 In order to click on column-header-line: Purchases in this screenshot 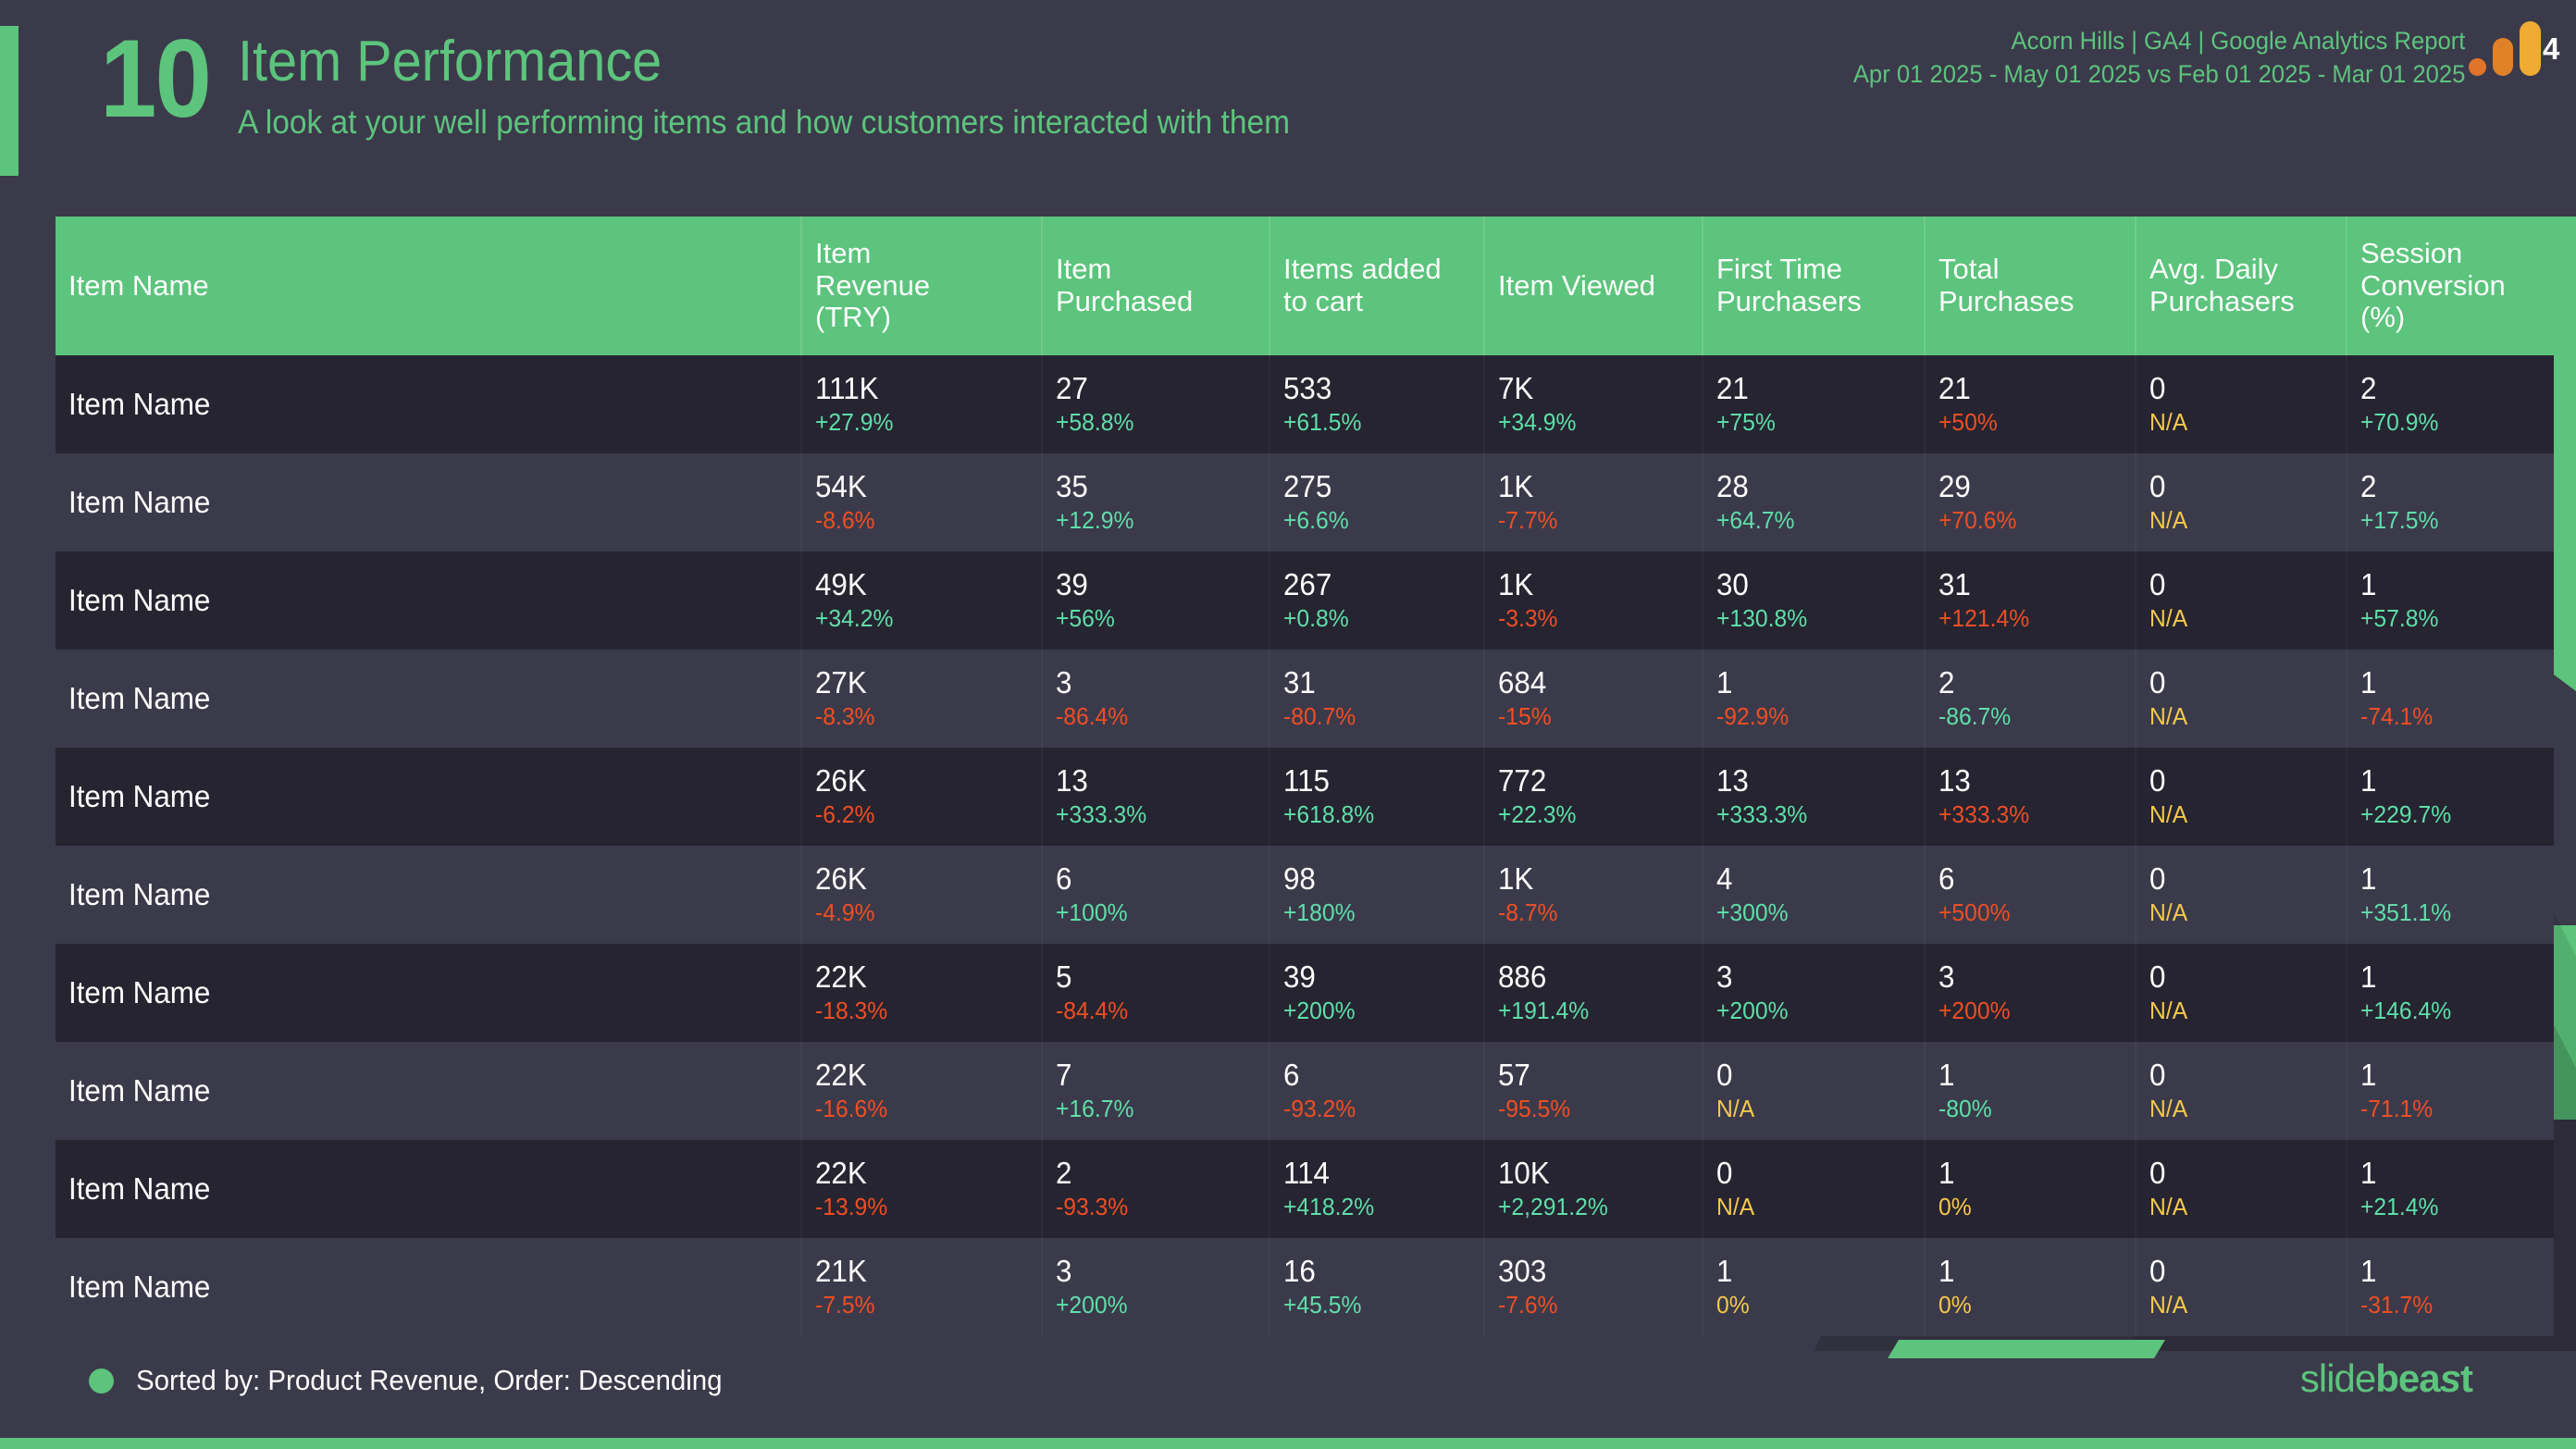, I will do `click(2006, 301)`.